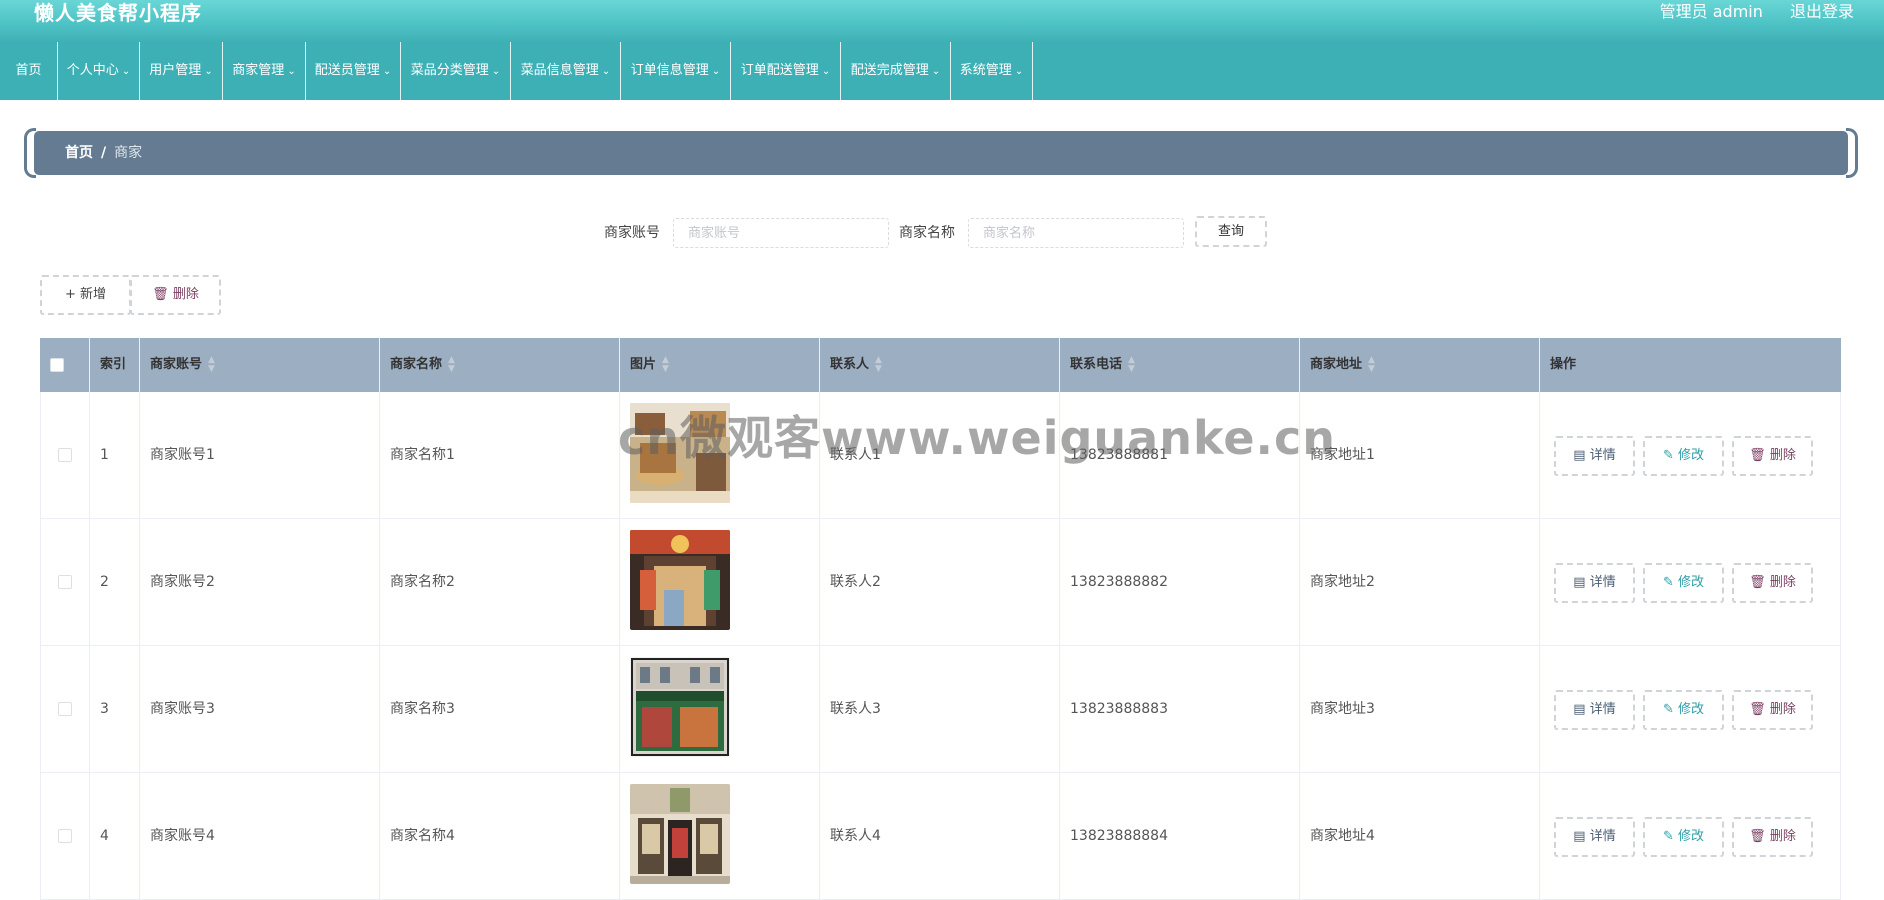 The width and height of the screenshot is (1884, 900). What do you see at coordinates (1231, 231) in the screenshot?
I see `query-button: 查询` at bounding box center [1231, 231].